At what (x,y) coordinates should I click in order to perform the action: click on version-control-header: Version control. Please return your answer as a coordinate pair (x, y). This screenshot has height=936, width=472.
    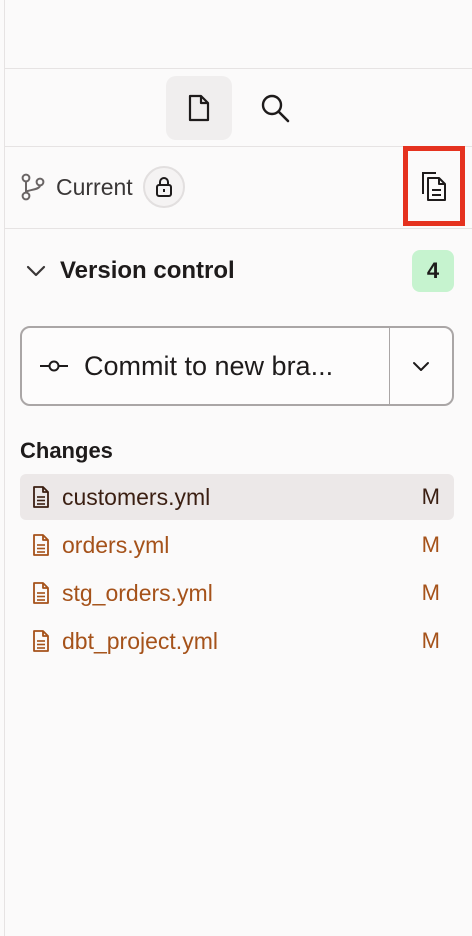
    Looking at the image, I should click on (130, 271).